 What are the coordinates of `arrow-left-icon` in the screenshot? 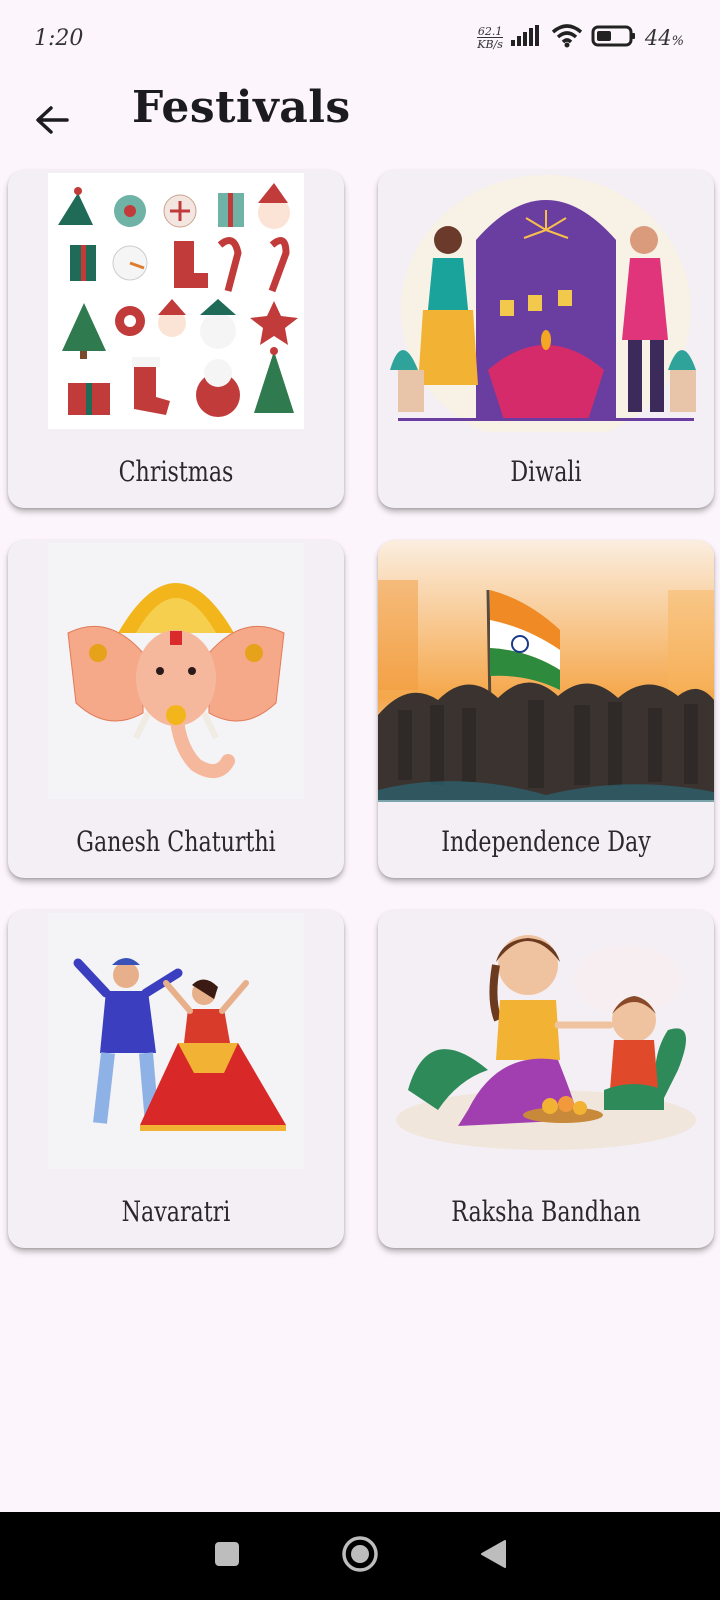 It's located at (52, 122).